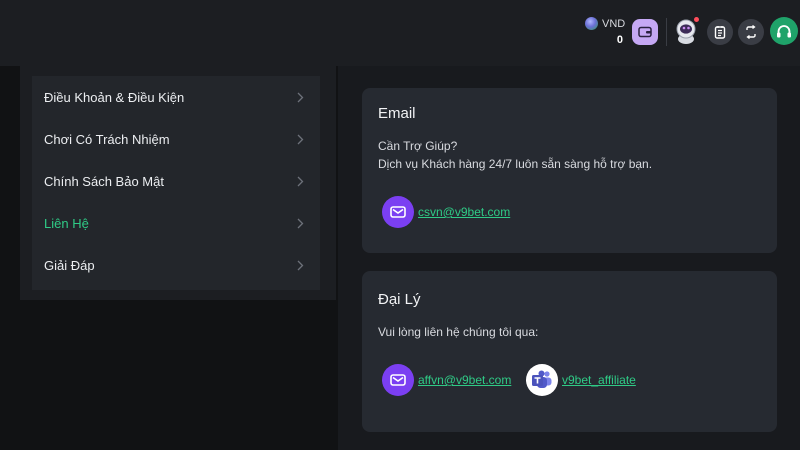  I want to click on affiliate-email-address: affvn@v9bet.com, so click(465, 380).